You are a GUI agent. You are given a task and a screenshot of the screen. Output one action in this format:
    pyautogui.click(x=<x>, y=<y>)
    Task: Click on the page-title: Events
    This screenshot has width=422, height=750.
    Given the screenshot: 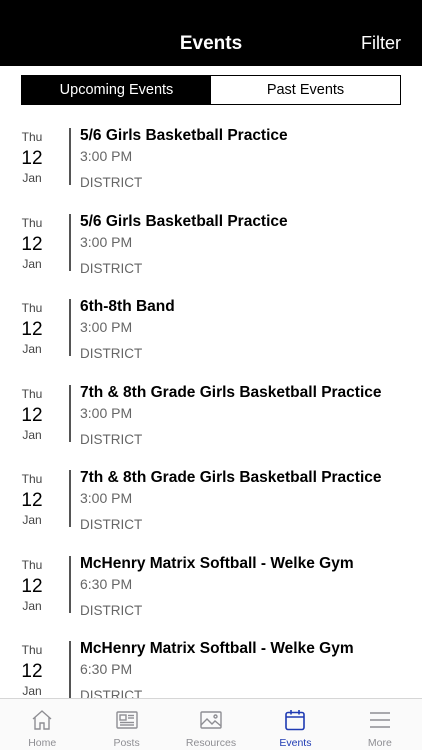 What is the action you would take?
    pyautogui.click(x=211, y=43)
    